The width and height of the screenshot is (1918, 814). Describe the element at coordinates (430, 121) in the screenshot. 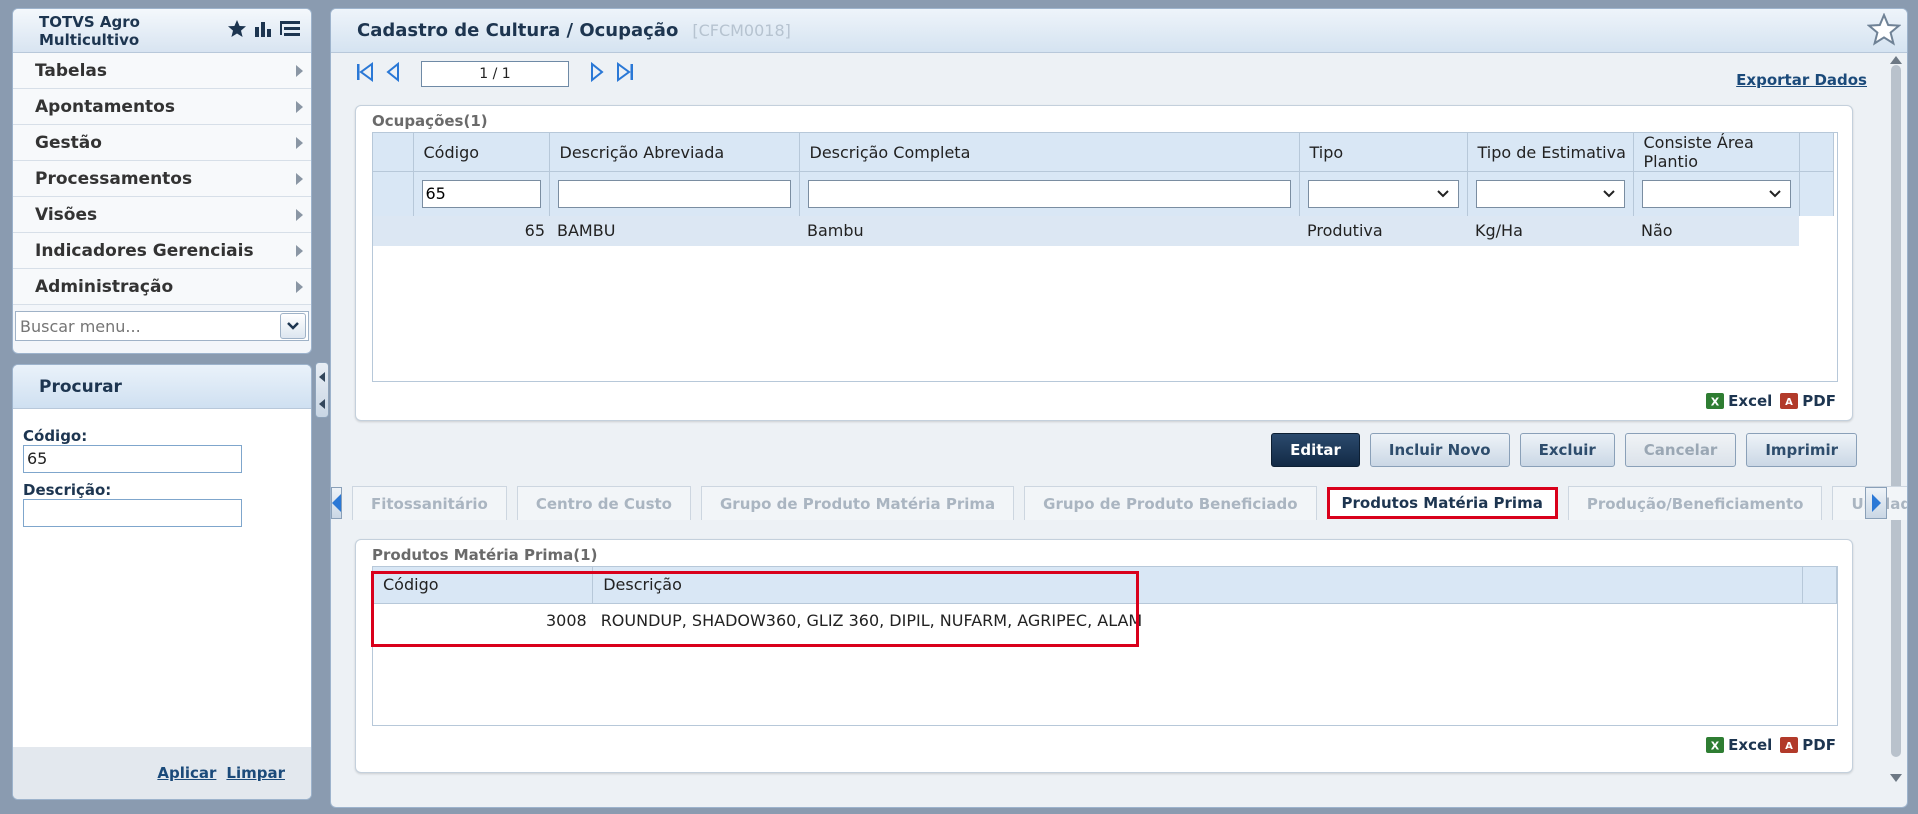

I see `ocupacoes-title: Ocupações(1)` at that location.